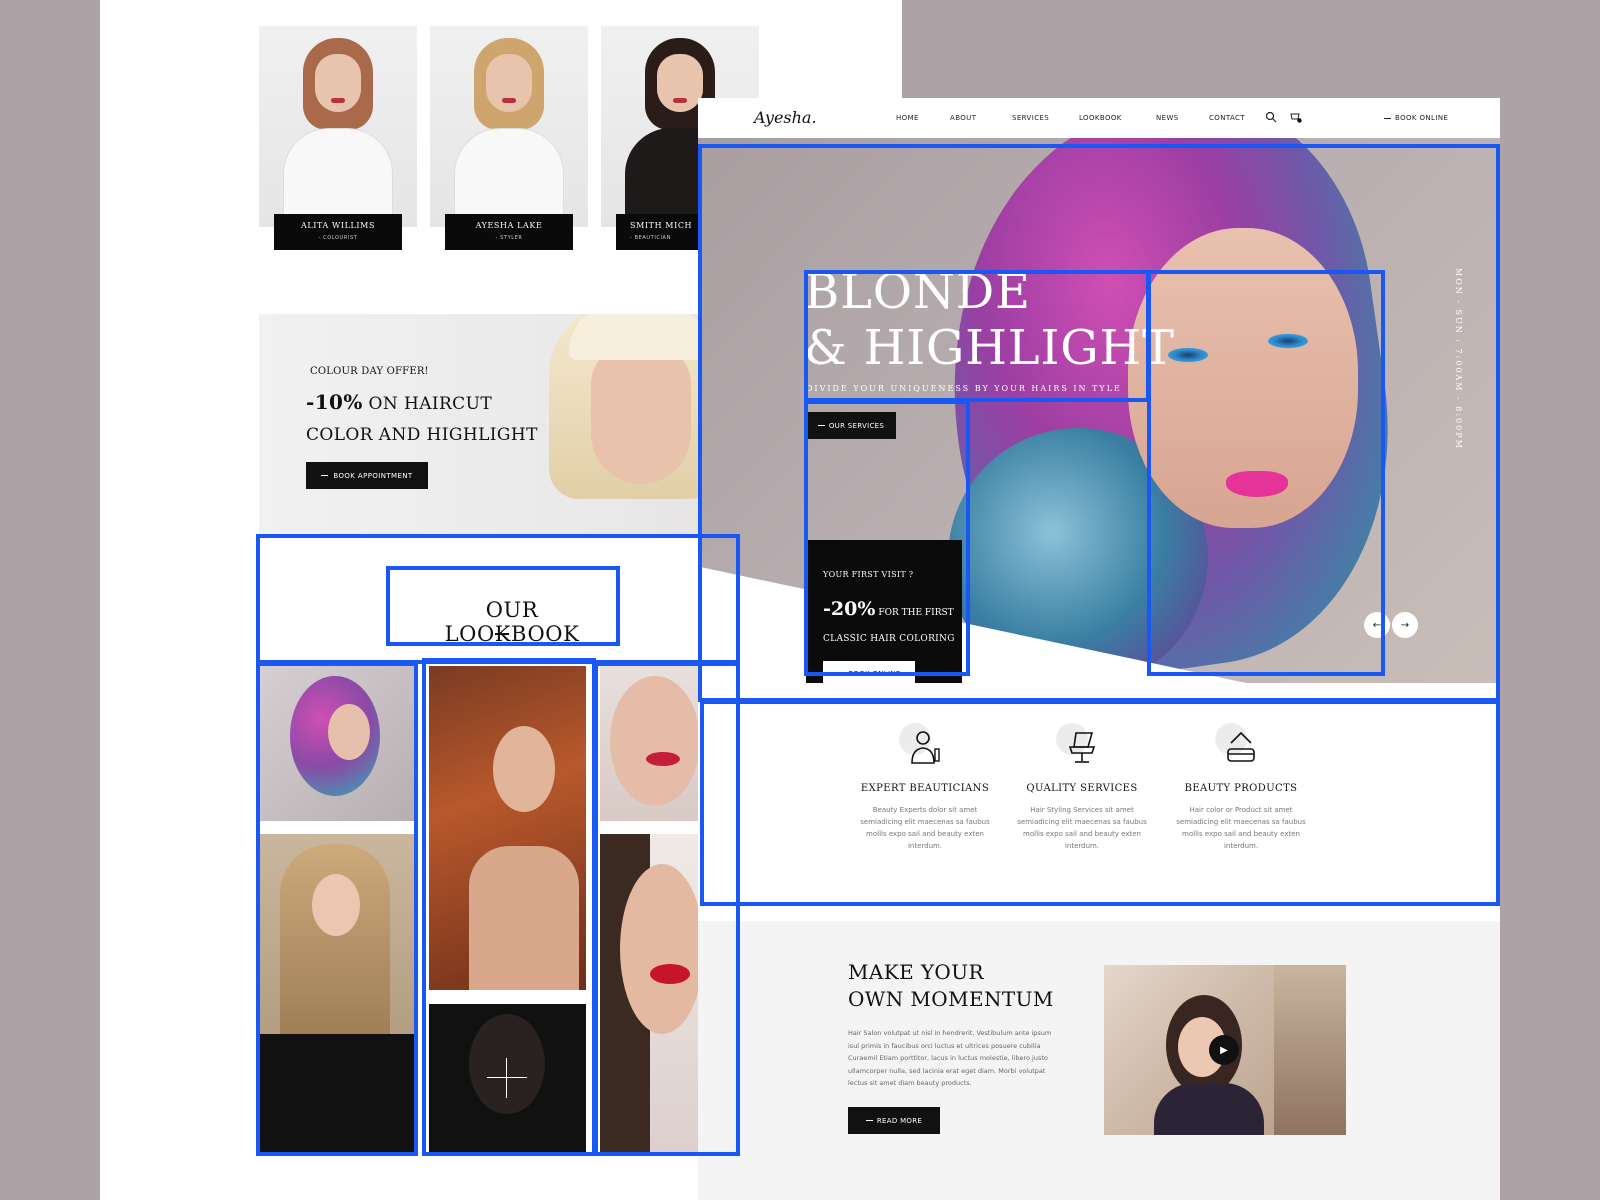 The image size is (1600, 1200). Describe the element at coordinates (989, 348) in the screenshot. I see `hero-title-line-2: & HIGHLIGHT` at that location.